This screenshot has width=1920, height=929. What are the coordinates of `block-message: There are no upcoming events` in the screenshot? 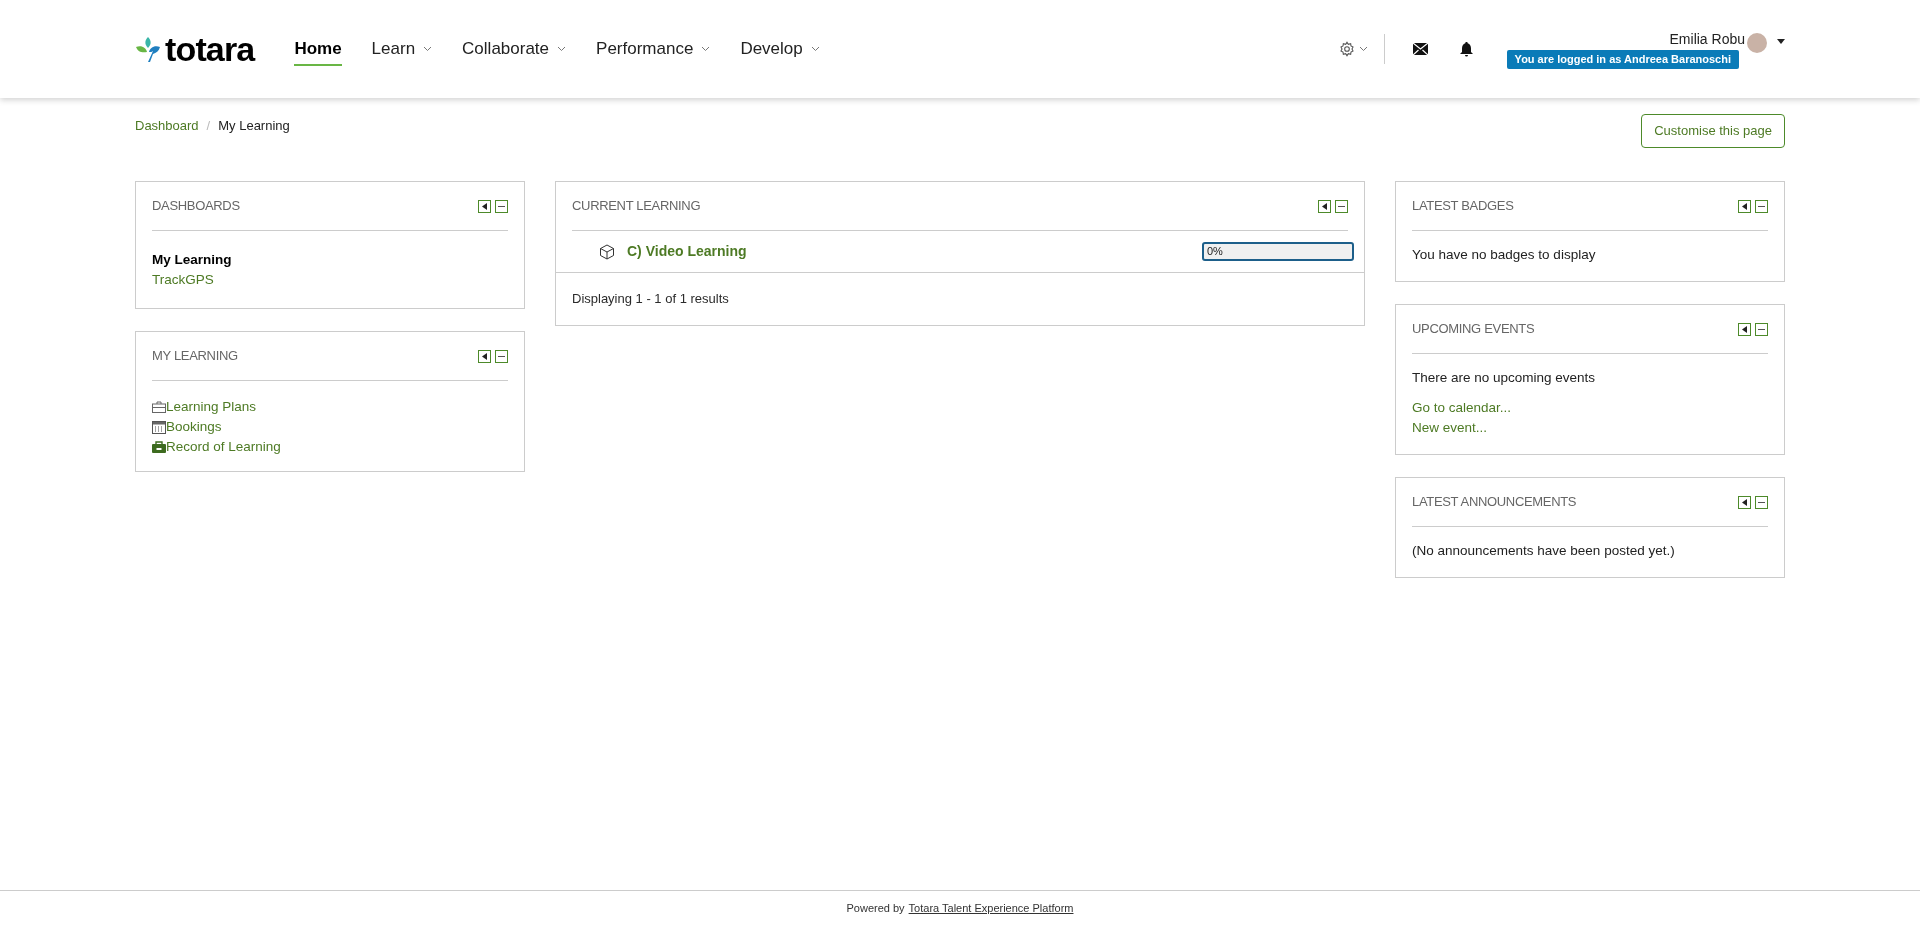 It's located at (1504, 378).